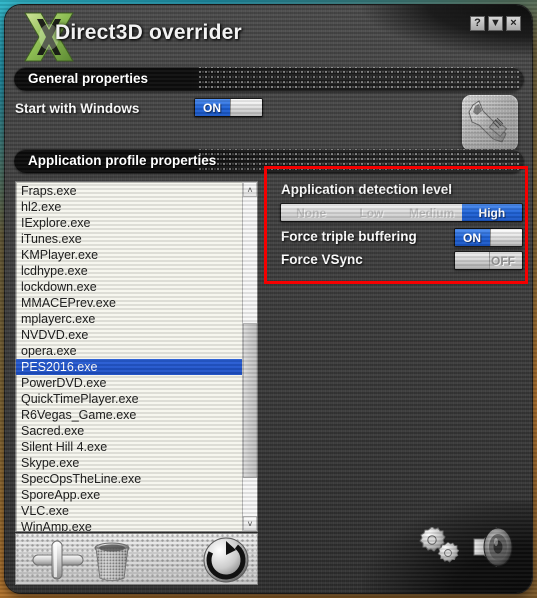  I want to click on window-controls: ? ▼ ×, so click(495, 23).